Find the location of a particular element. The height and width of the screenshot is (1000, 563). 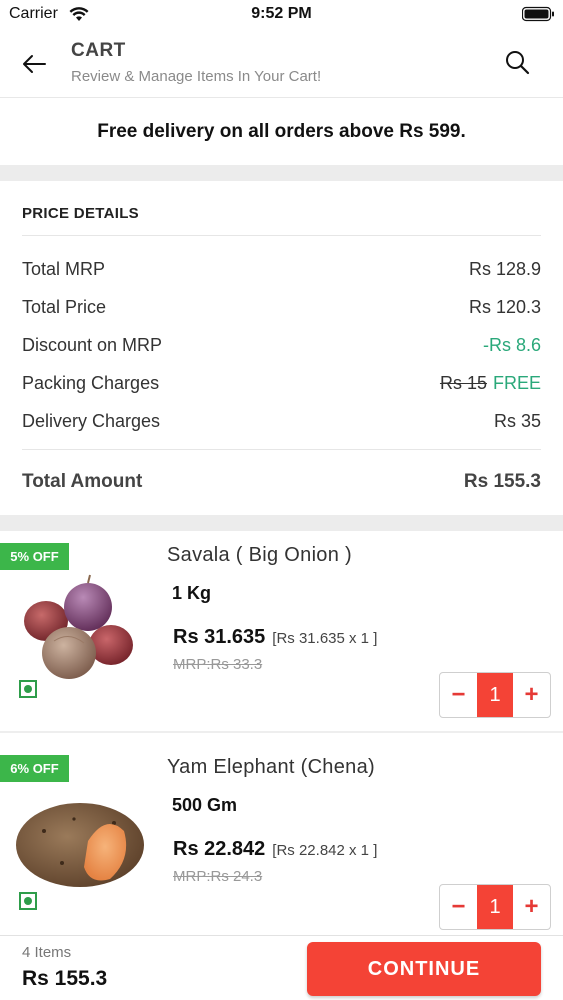

price-value: Rs 128.9 is located at coordinates (504, 268).